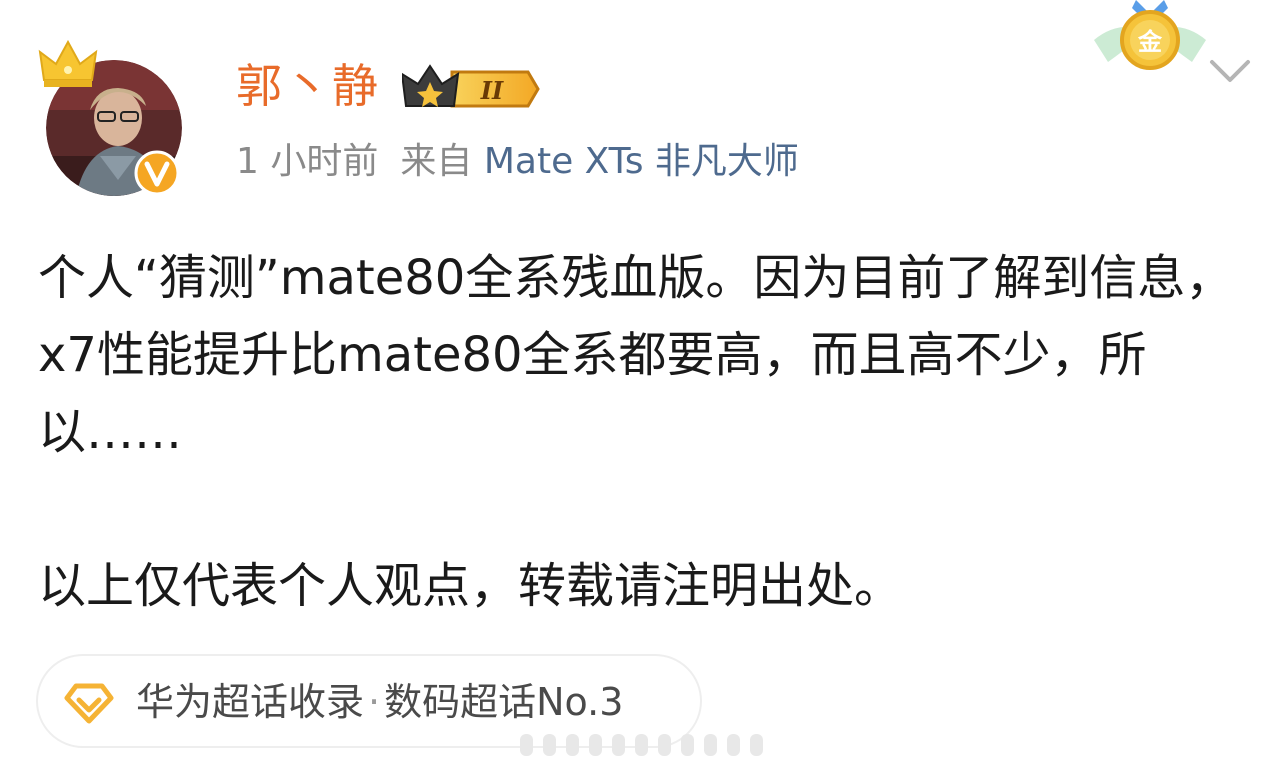 This screenshot has width=1285, height=774. What do you see at coordinates (250, 702) in the screenshot?
I see `topic-name: 华为超话收录` at bounding box center [250, 702].